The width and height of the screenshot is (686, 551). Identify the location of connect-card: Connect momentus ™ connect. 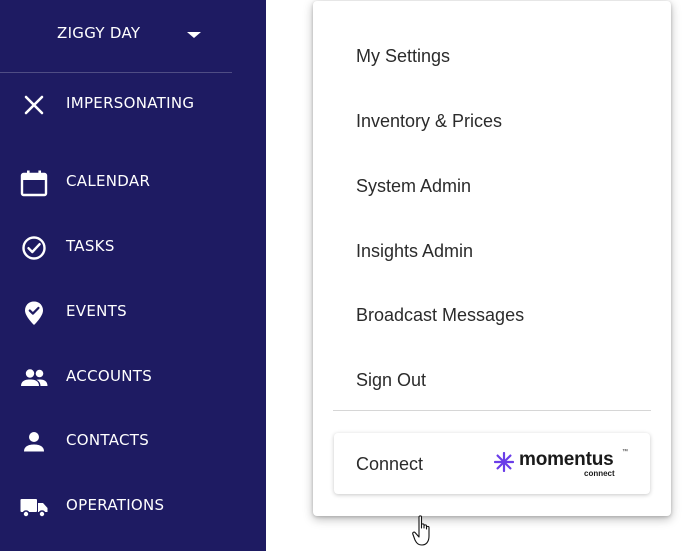
(492, 463).